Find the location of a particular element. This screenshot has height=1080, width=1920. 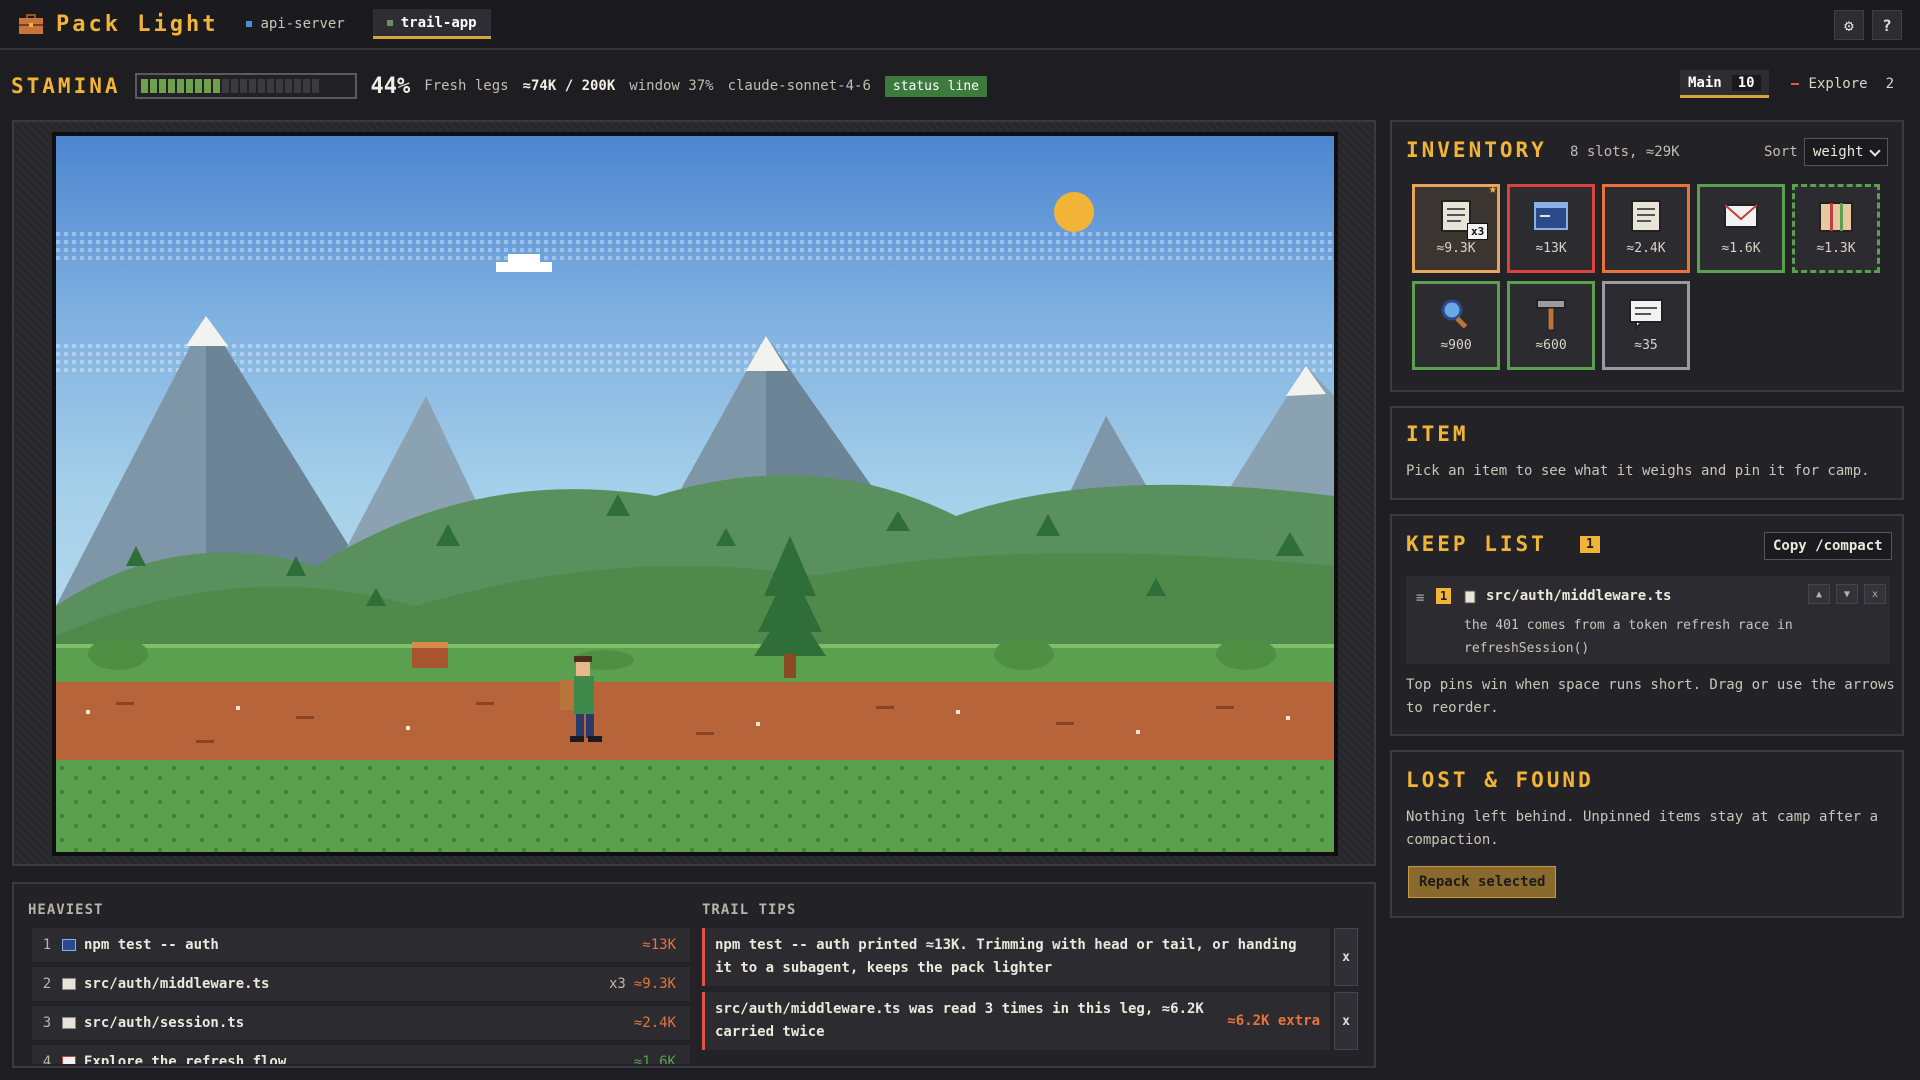

hammer-icon is located at coordinates (1551, 315).